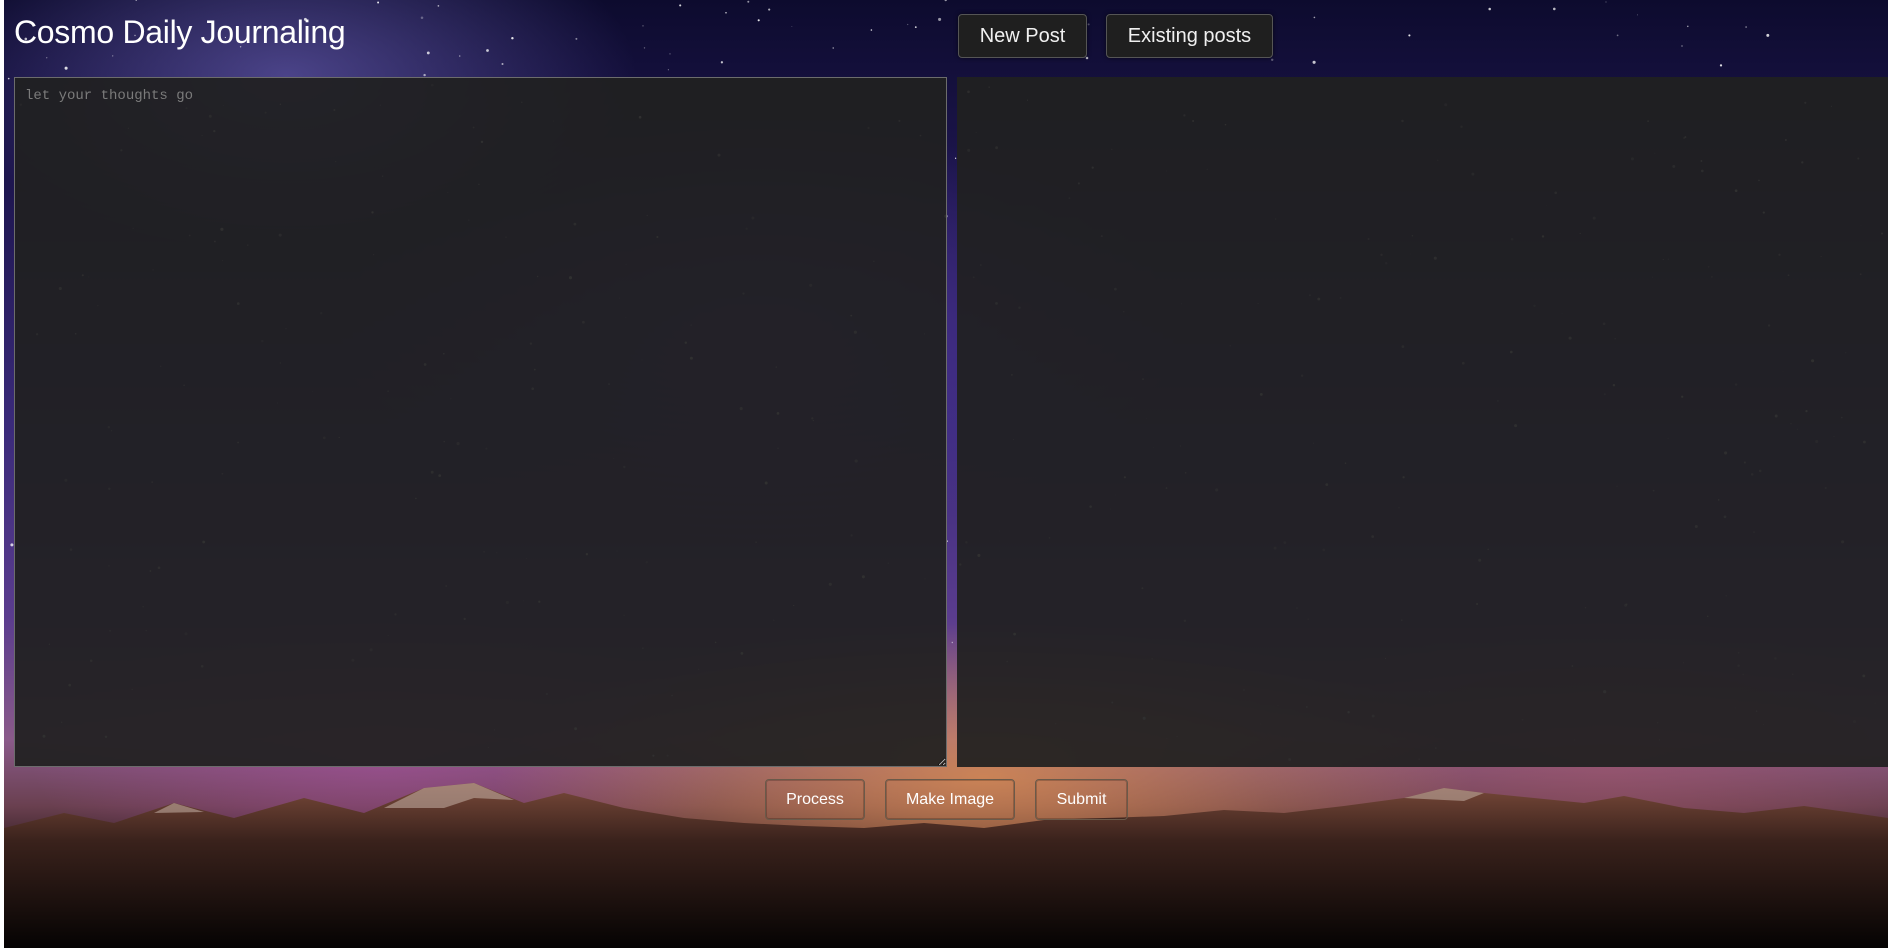 Image resolution: width=1888 pixels, height=948 pixels. Describe the element at coordinates (1081, 799) in the screenshot. I see `submit-button: Submit` at that location.